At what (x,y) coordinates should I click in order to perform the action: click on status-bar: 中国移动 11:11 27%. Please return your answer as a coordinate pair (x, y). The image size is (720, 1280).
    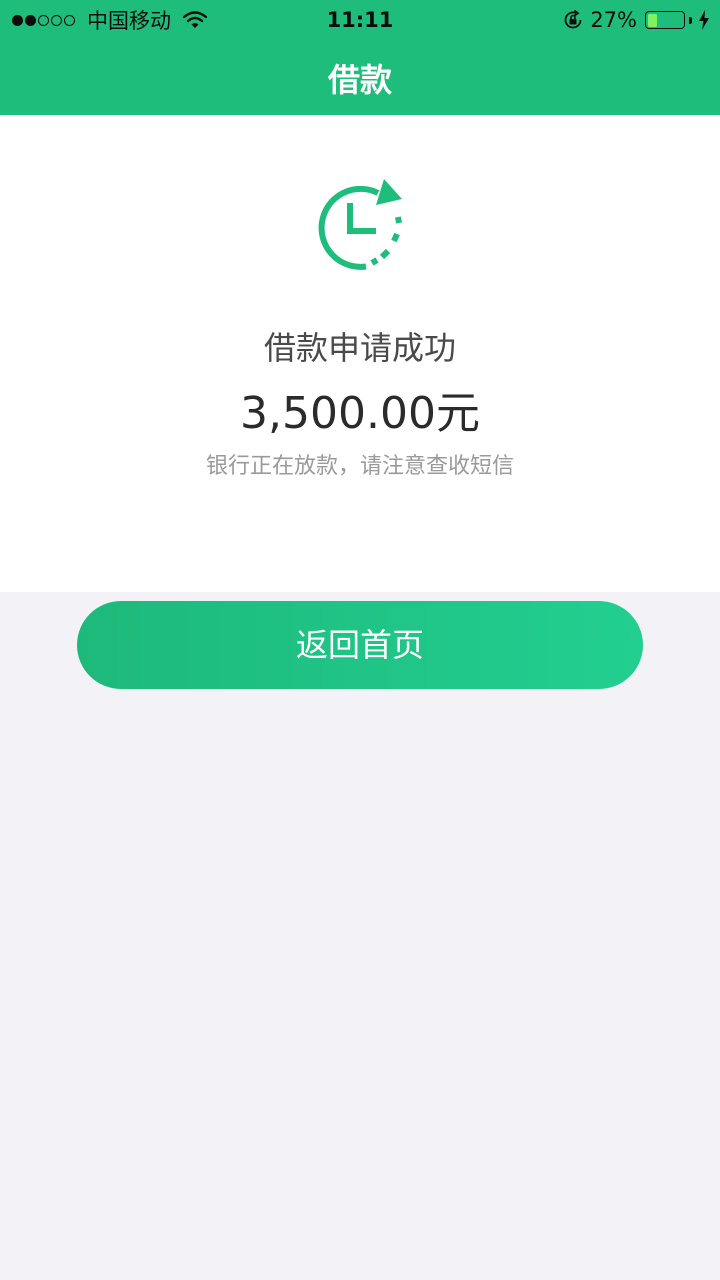
    Looking at the image, I should click on (360, 20).